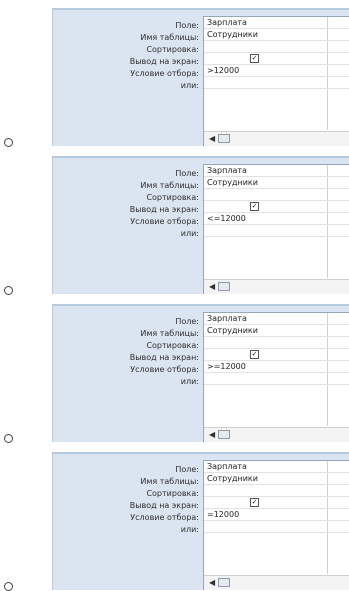 The image size is (349, 591). I want to click on query-grid: Зарплата Сотрудники ✓ >12000 ◀, so click(276, 81).